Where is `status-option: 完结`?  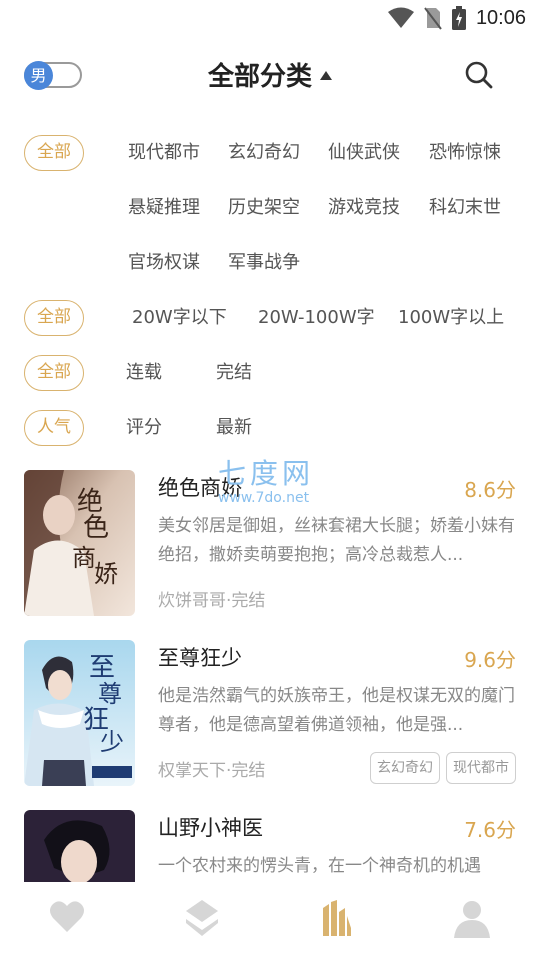
status-option: 完结 is located at coordinates (234, 373).